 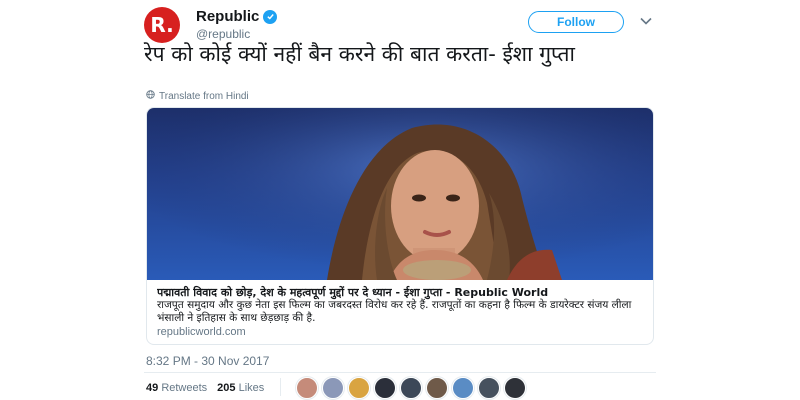 I want to click on stats-divider, so click(x=280, y=387).